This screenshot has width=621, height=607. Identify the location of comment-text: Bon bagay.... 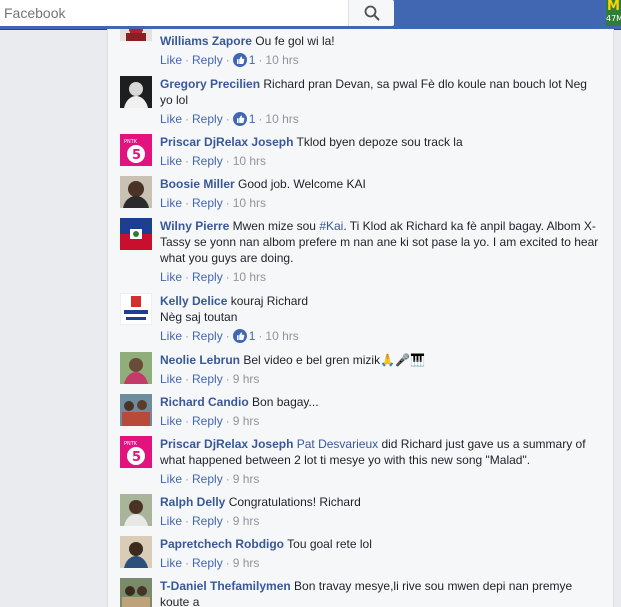
(285, 402).